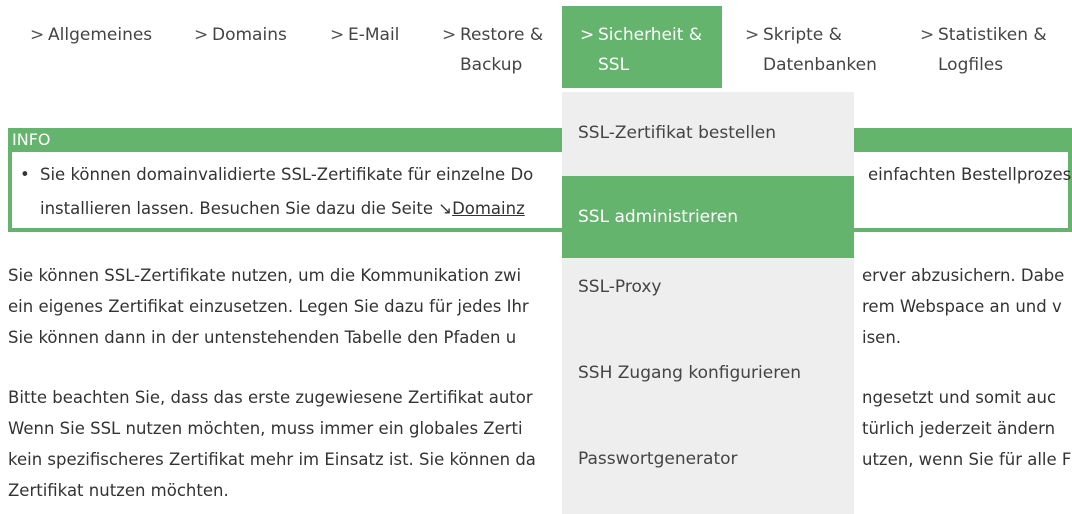 This screenshot has height=514, width=1072. Describe the element at coordinates (501, 50) in the screenshot. I see `nav-label: Restore & Backup` at that location.